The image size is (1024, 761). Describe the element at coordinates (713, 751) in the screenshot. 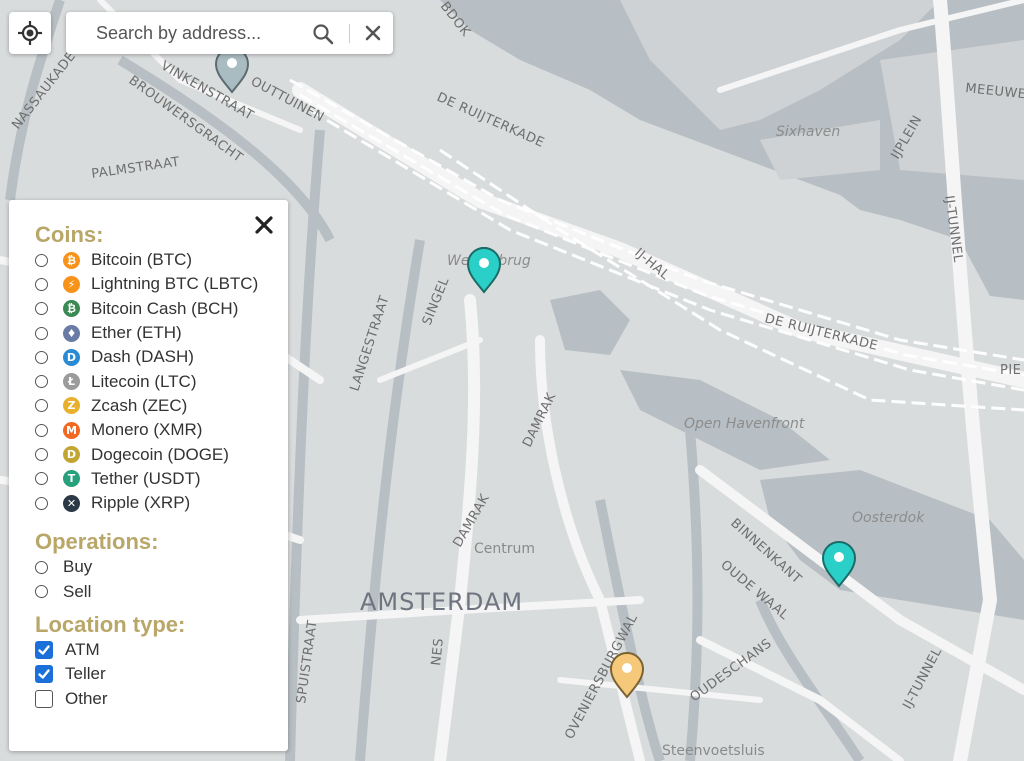

I see `district-label-steenvoetsluis: Steenvoetsluis` at that location.